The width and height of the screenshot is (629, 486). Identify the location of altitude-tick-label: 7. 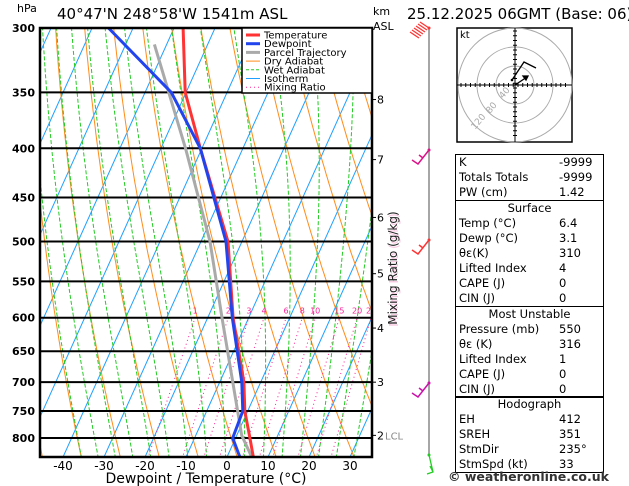
(380, 160).